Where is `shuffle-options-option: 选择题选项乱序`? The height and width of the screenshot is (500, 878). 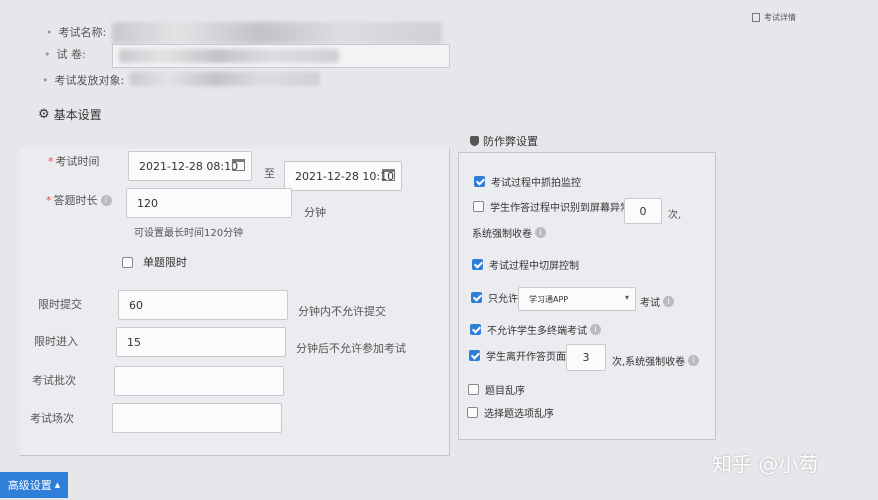 shuffle-options-option: 选择题选项乱序 is located at coordinates (510, 412).